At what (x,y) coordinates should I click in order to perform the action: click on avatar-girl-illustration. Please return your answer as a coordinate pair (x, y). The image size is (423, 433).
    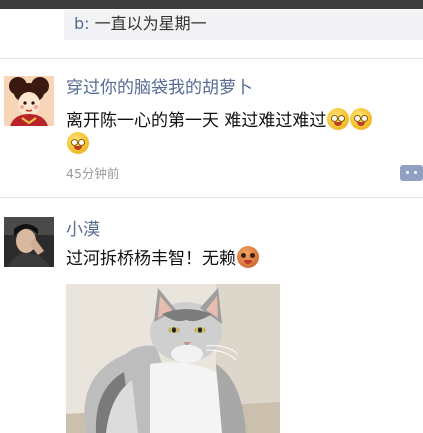
    Looking at the image, I should click on (29, 101).